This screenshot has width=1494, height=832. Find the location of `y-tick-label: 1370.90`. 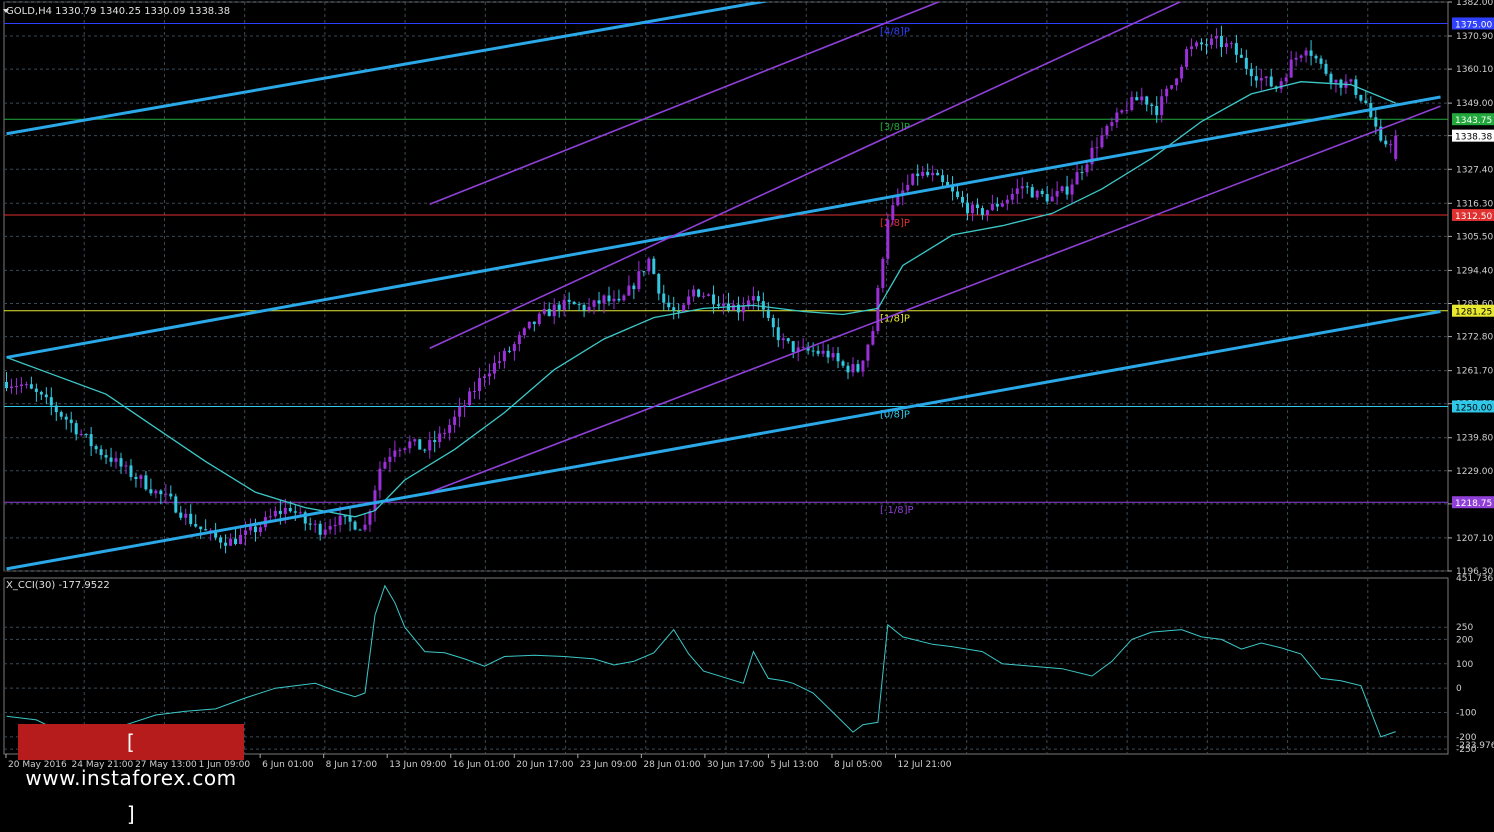

y-tick-label: 1370.90 is located at coordinates (1474, 37).